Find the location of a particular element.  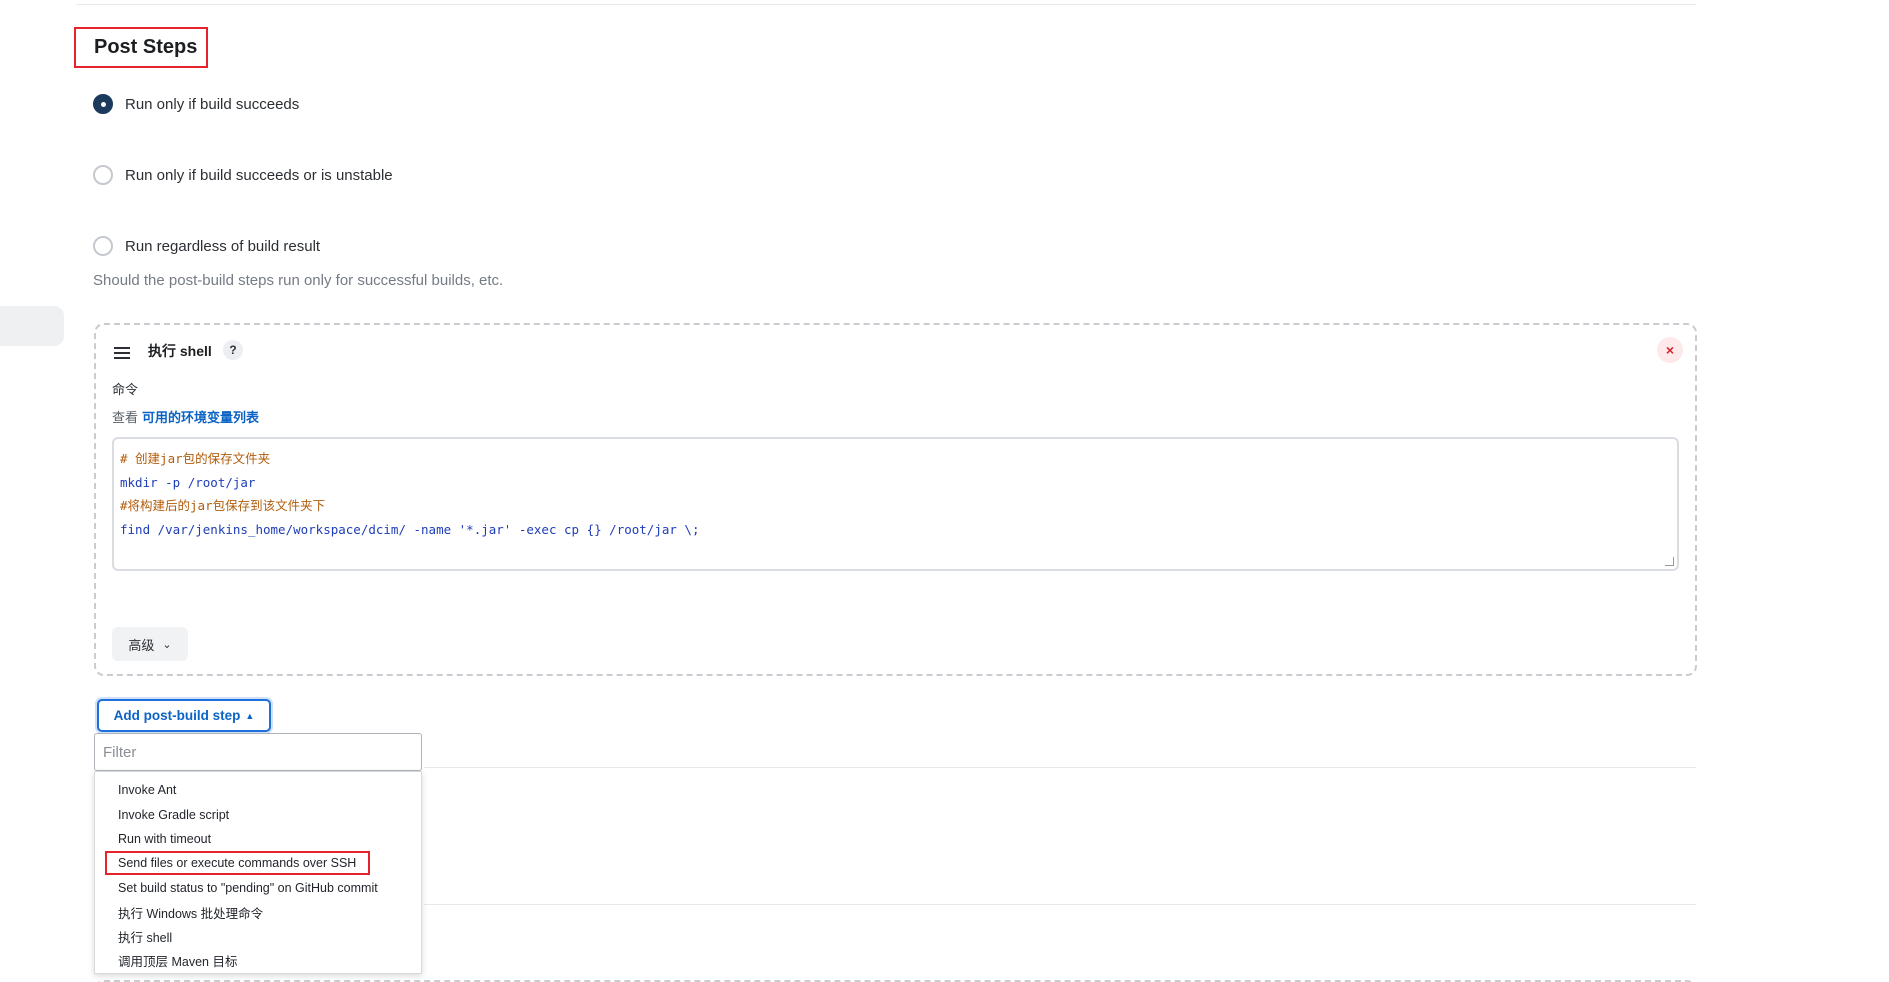

chevron-down-icon: ⌄ is located at coordinates (167, 644).